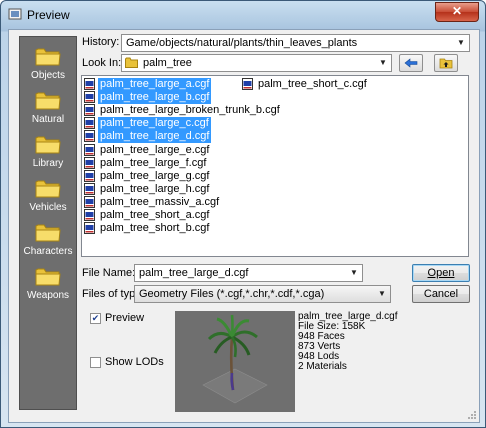  Describe the element at coordinates (102, 63) in the screenshot. I see `look-in-label: Look In:` at that location.